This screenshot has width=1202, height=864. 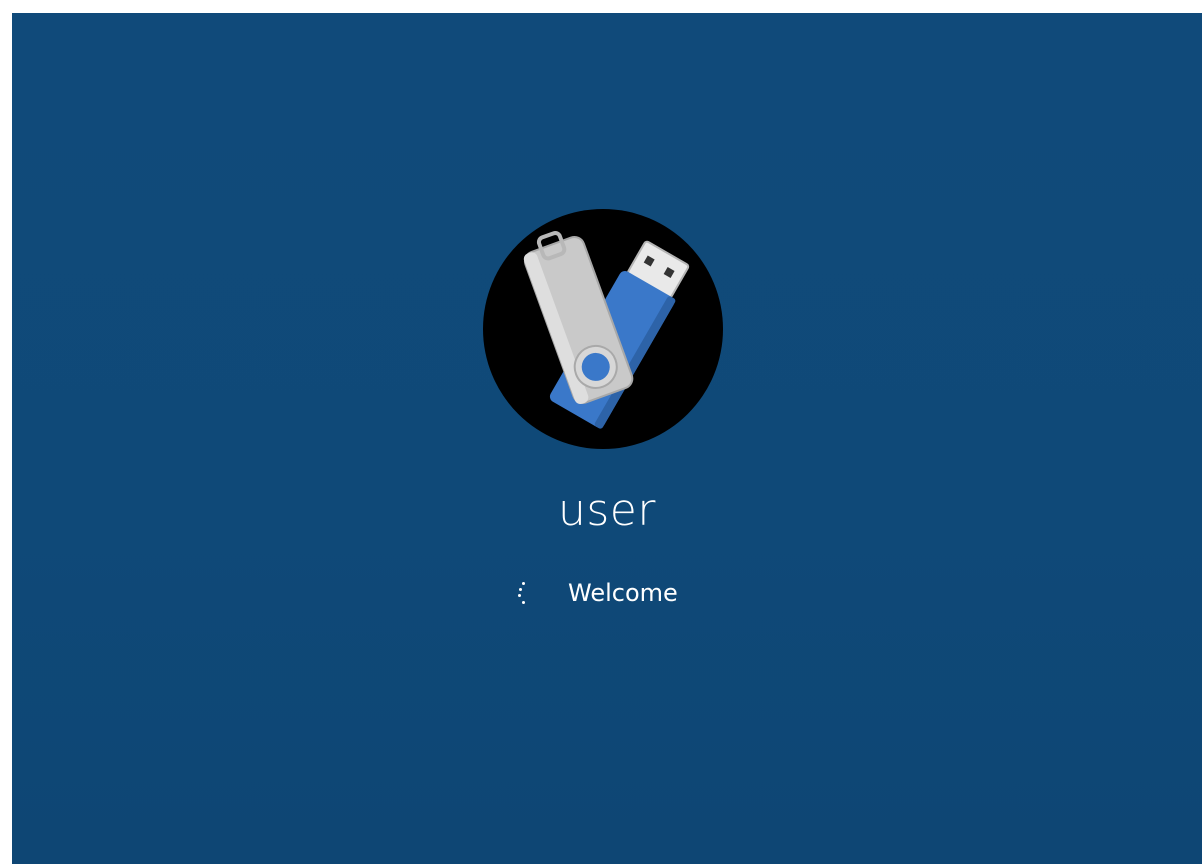 What do you see at coordinates (524, 593) in the screenshot?
I see `loading-spinner-icon` at bounding box center [524, 593].